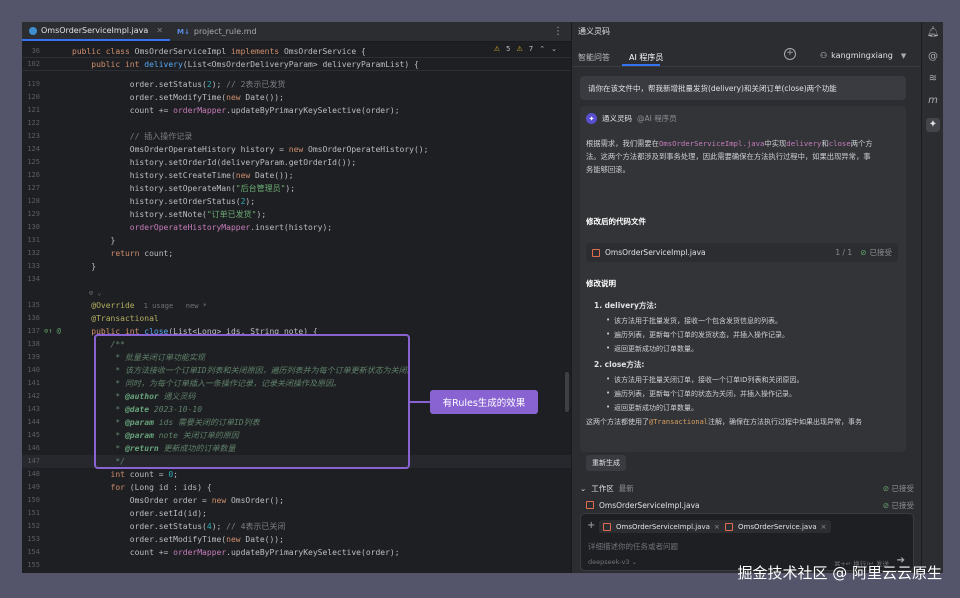 The image size is (960, 598). I want to click on code-token: @Override, so click(106, 305).